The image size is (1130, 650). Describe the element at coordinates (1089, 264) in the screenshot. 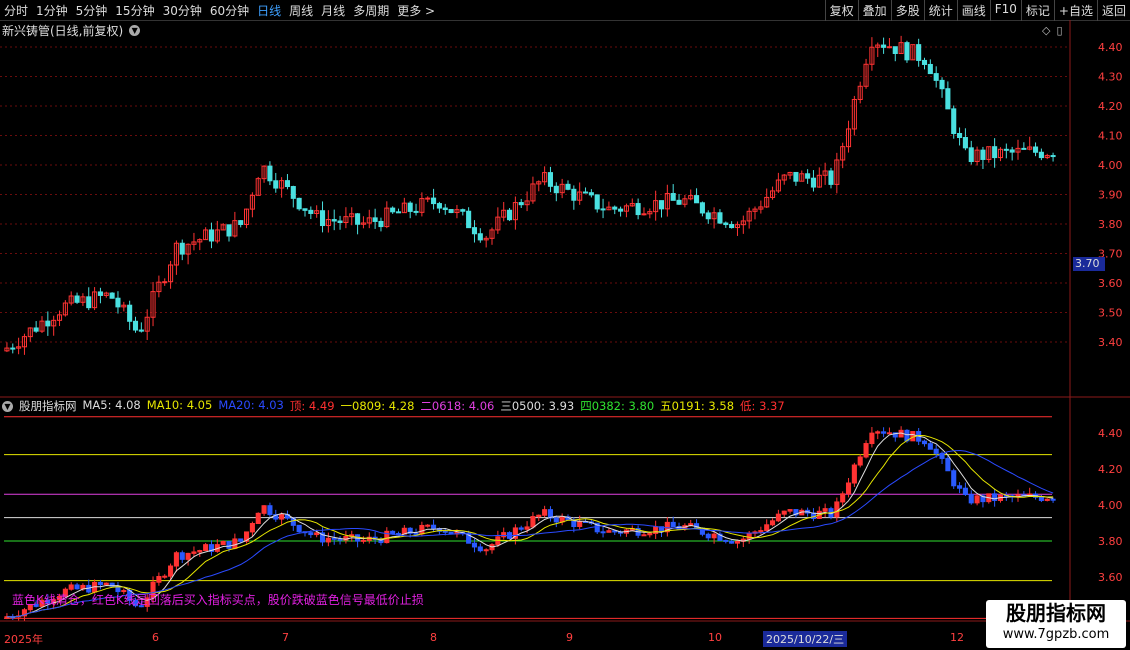

I see `current-price-tag: 3.70` at that location.